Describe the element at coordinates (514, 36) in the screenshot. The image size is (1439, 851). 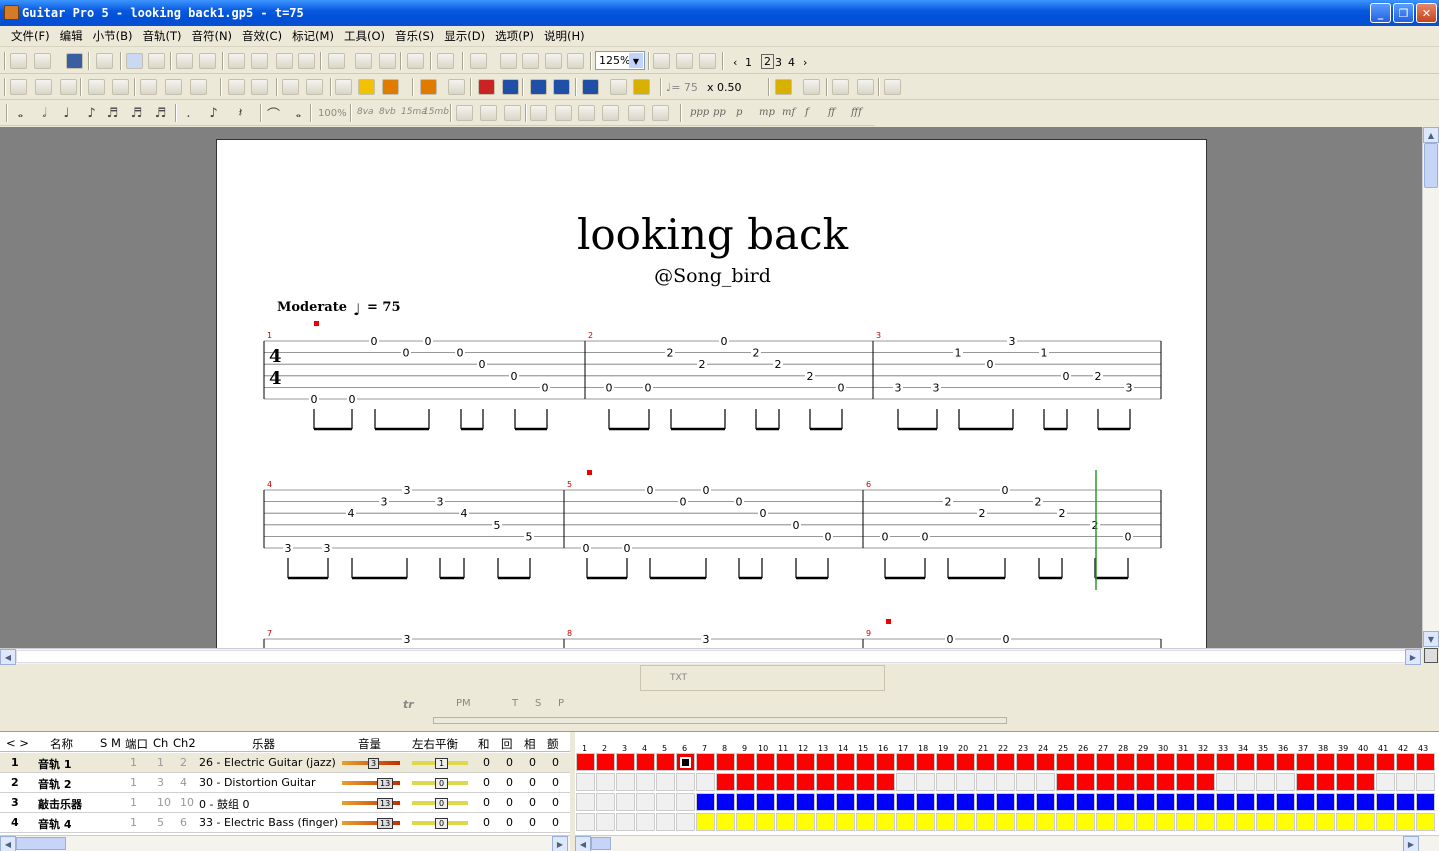
I see `menu-item-10: 选项(P)` at that location.